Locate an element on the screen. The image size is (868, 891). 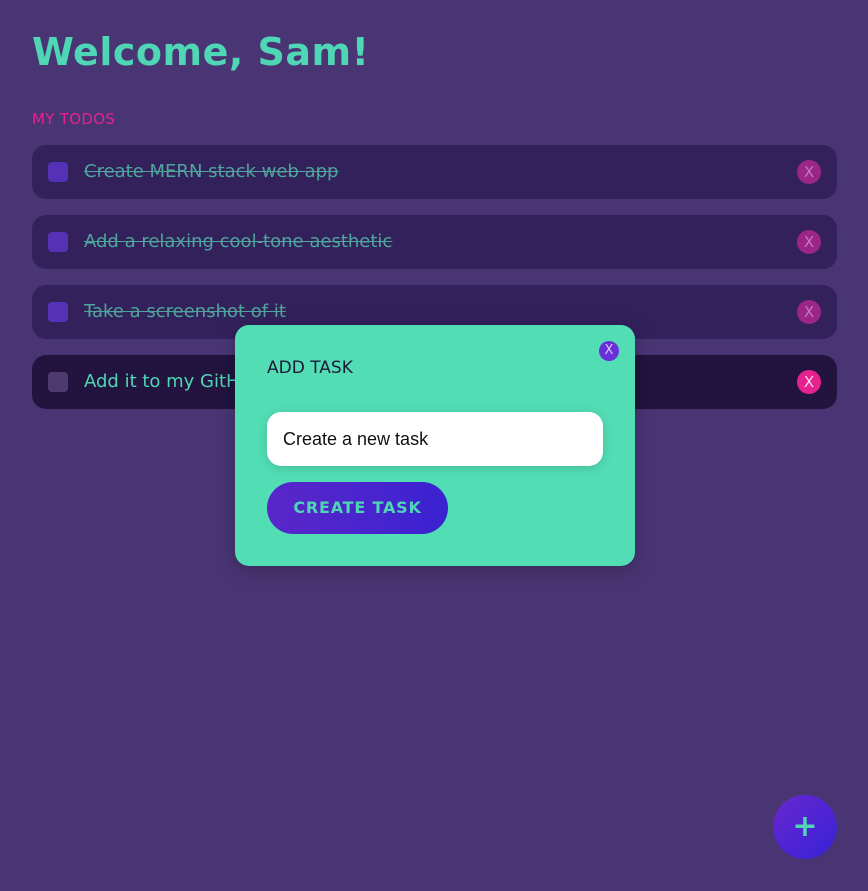
page-title: Welcome, Sam! is located at coordinates (201, 52).